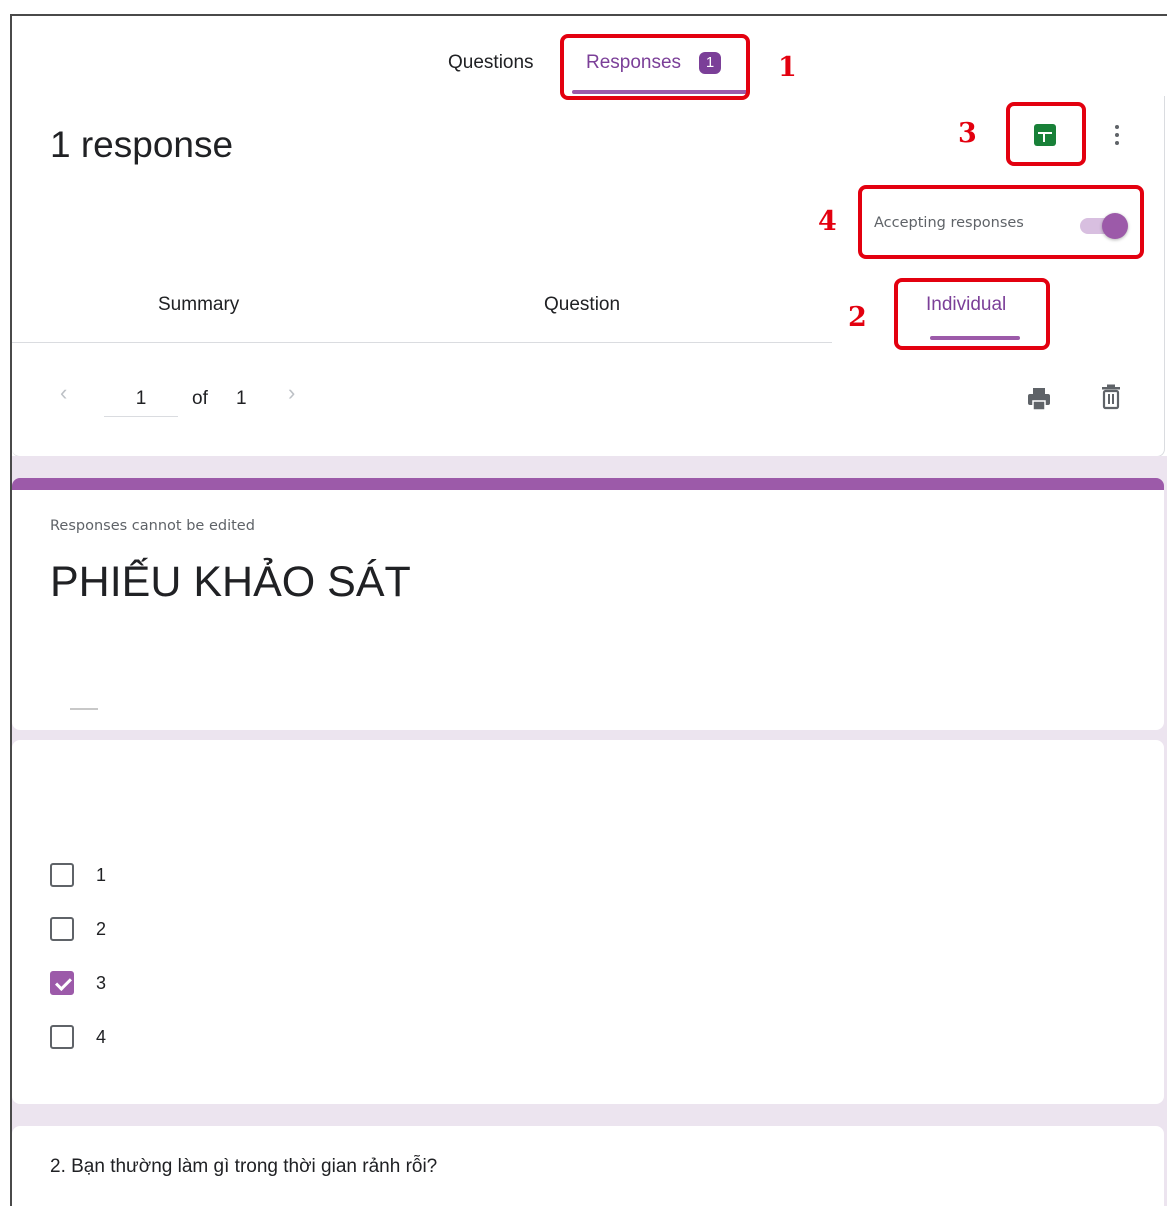  I want to click on option-label: 4, so click(101, 1036).